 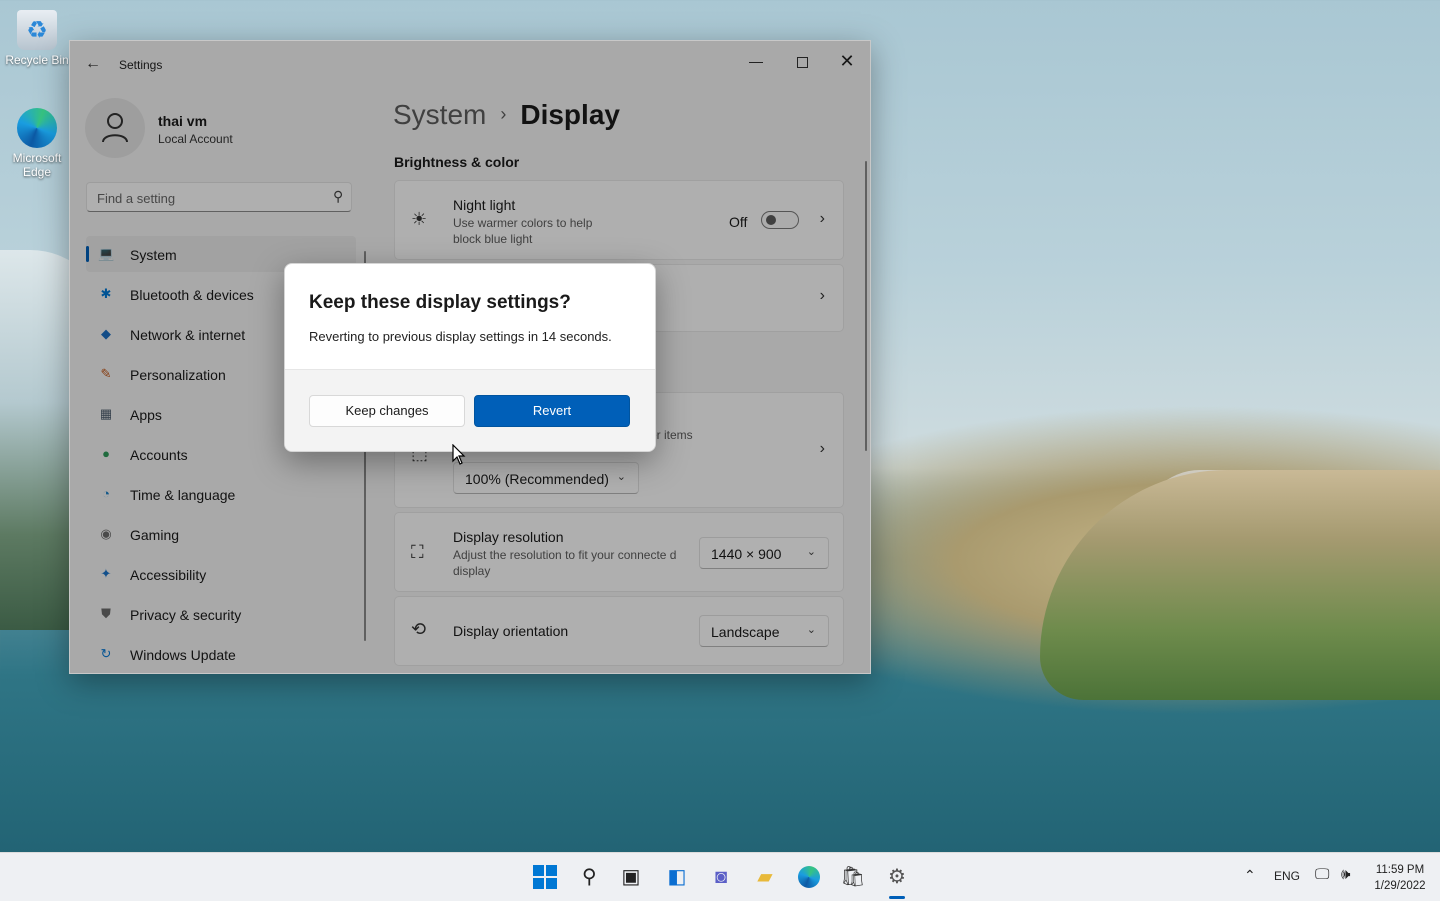 I want to click on chat-icon: ◙, so click(x=721, y=877).